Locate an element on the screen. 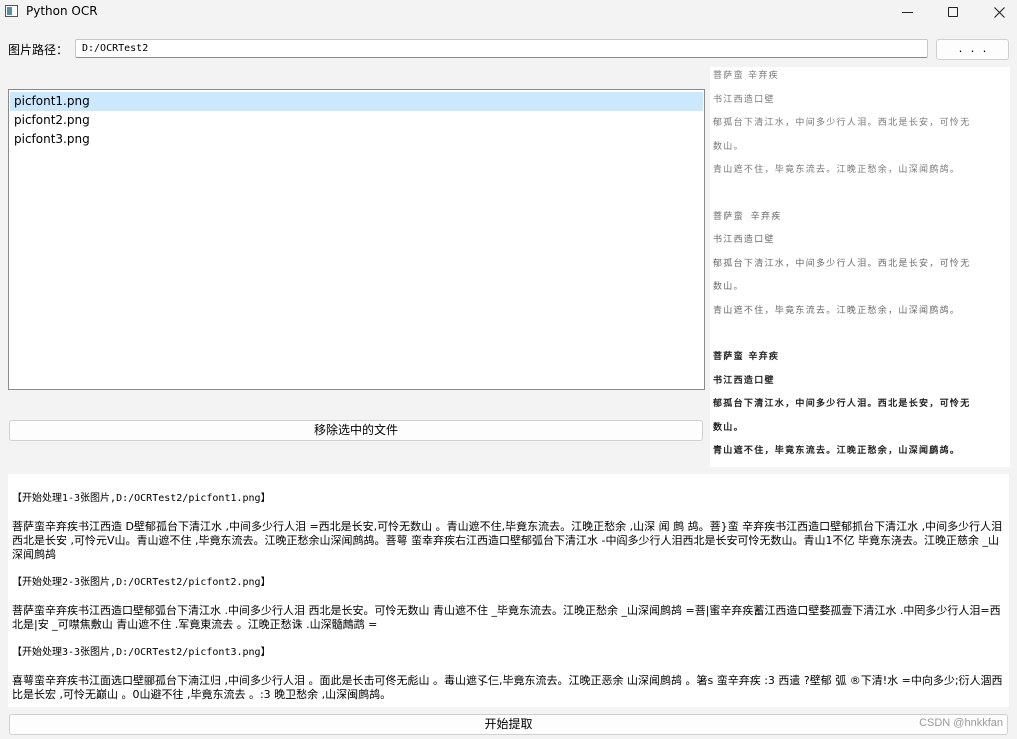 The image size is (1017, 739). path-label: 图片路径： is located at coordinates (38, 50).